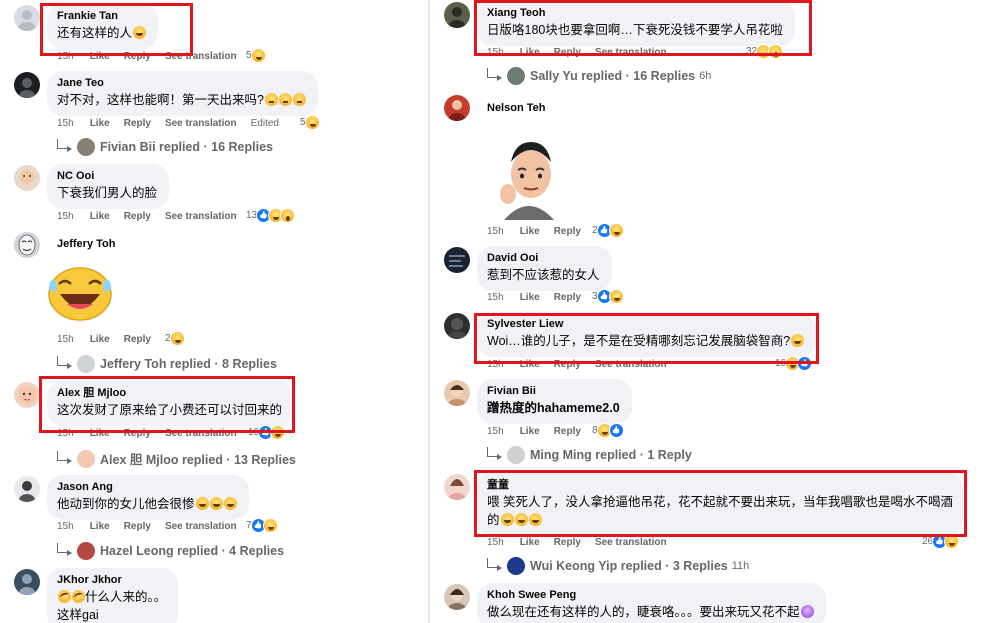 This screenshot has width=1000, height=623. What do you see at coordinates (553, 391) in the screenshot?
I see `comment-author: Fivian Bii` at bounding box center [553, 391].